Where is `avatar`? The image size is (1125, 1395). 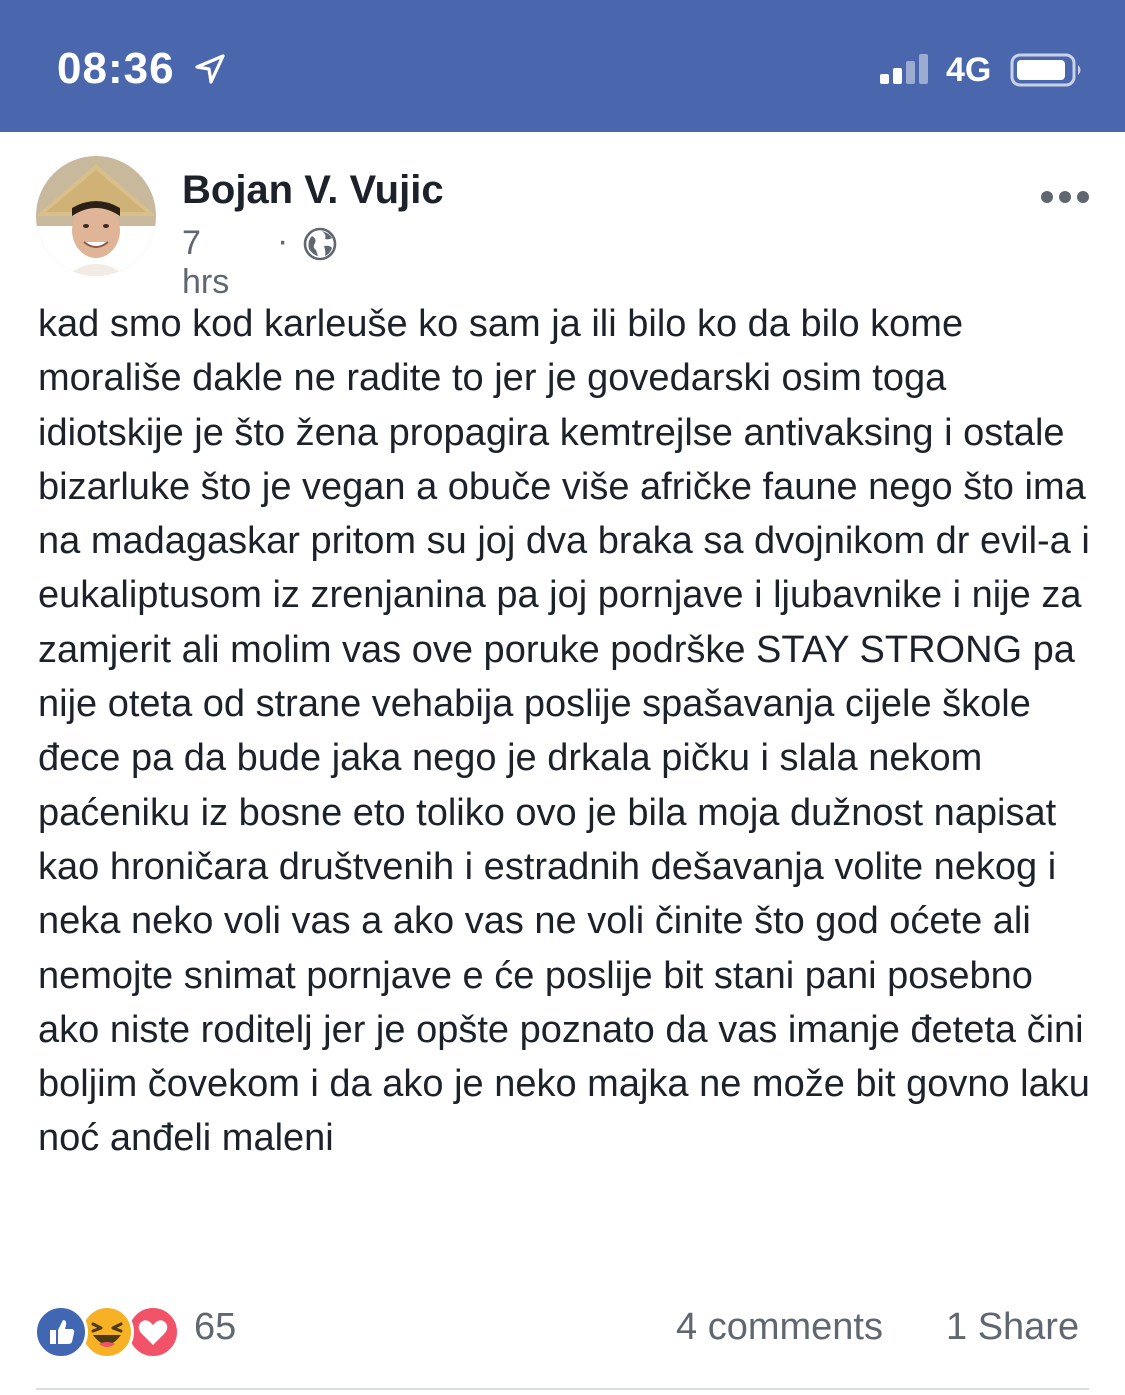 avatar is located at coordinates (96, 216).